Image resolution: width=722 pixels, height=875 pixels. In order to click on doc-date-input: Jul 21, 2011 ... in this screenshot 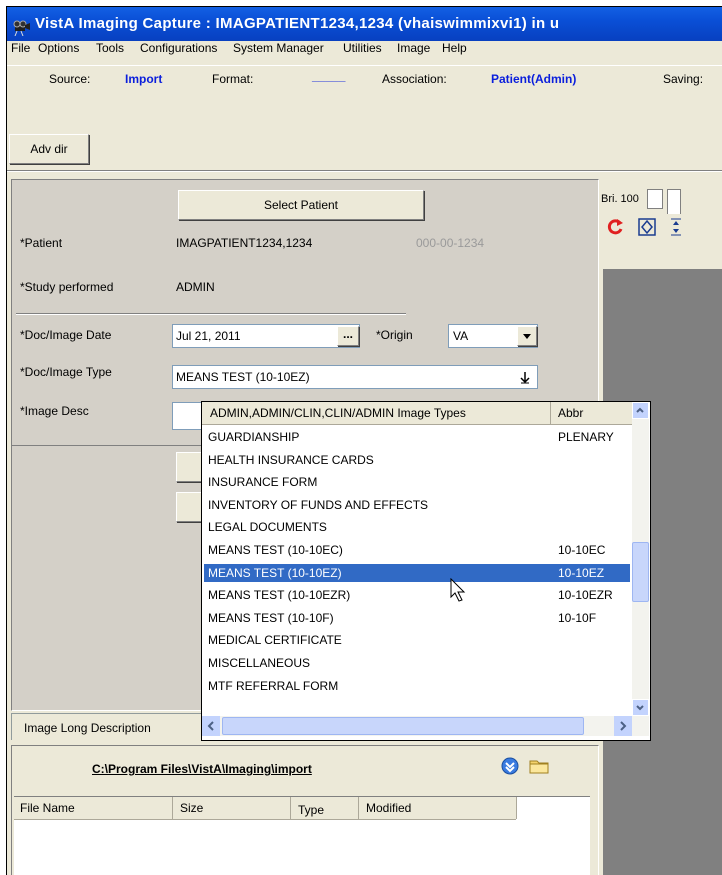, I will do `click(266, 336)`.